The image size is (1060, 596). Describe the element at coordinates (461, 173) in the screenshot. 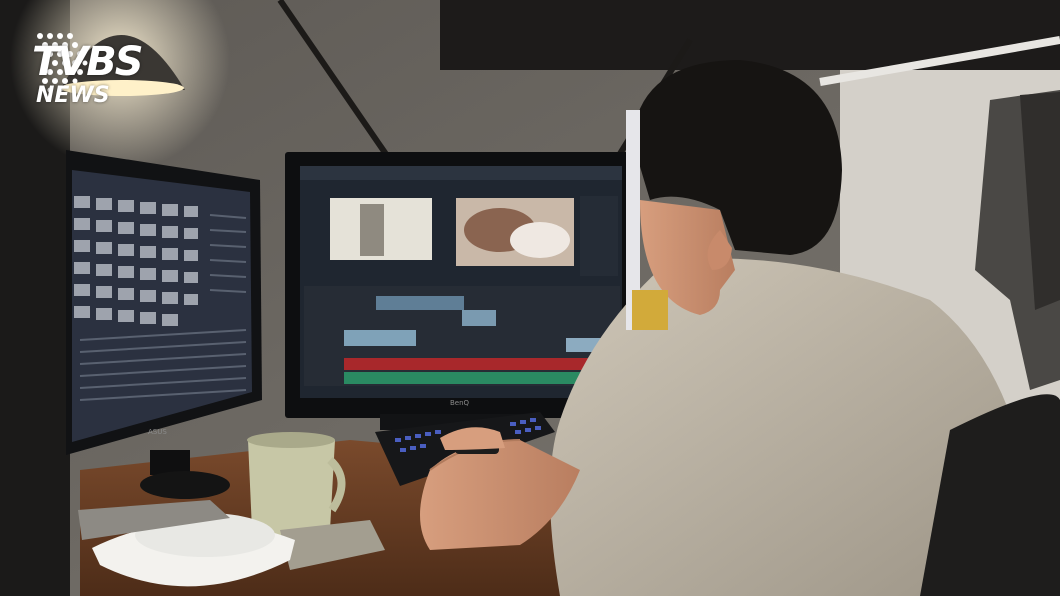

I see `editor-menubar` at that location.